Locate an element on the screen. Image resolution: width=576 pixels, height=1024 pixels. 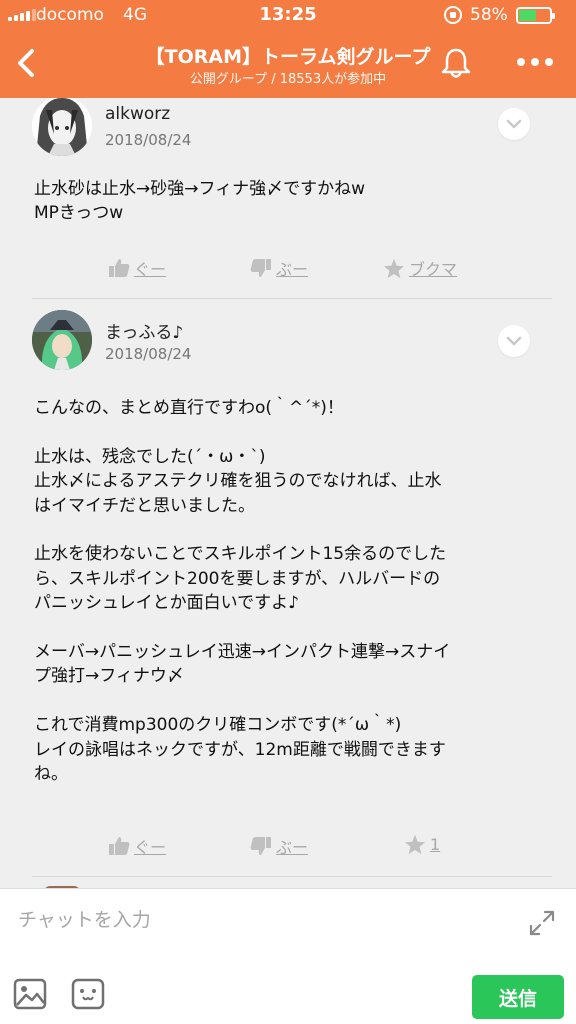
battery-fill is located at coordinates (527, 15).